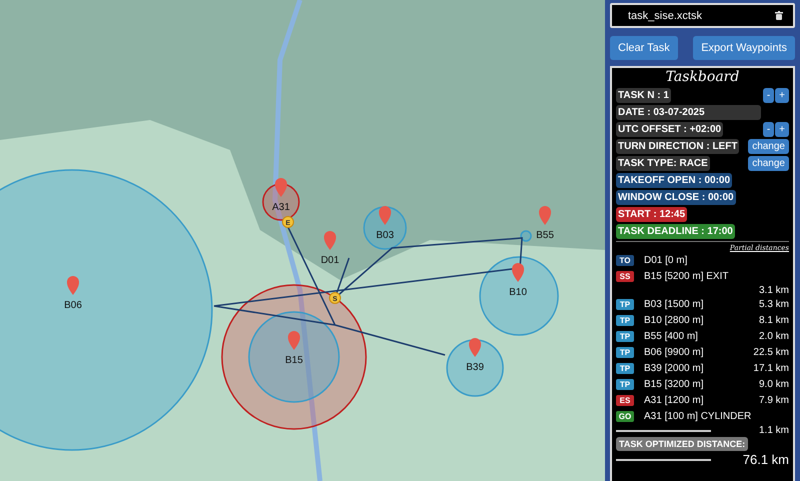 This screenshot has height=481, width=800. I want to click on turnpoint-name: A31 [100 m] CYLINDER, so click(698, 416).